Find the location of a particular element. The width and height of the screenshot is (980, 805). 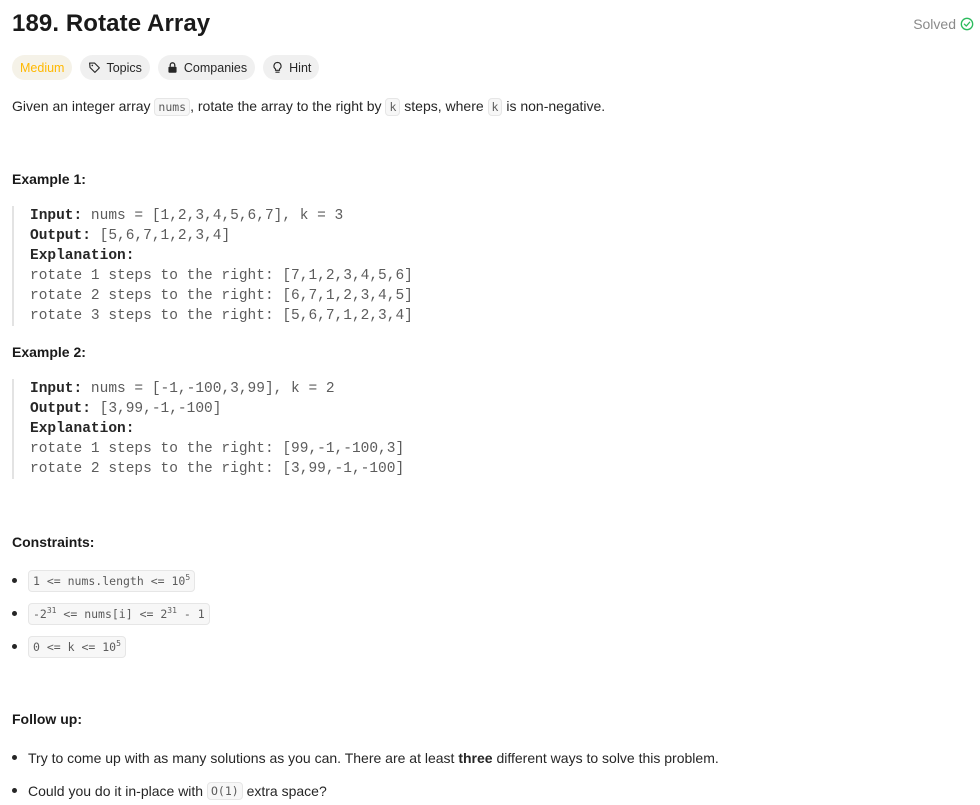

topics-label: Topics is located at coordinates (124, 67).